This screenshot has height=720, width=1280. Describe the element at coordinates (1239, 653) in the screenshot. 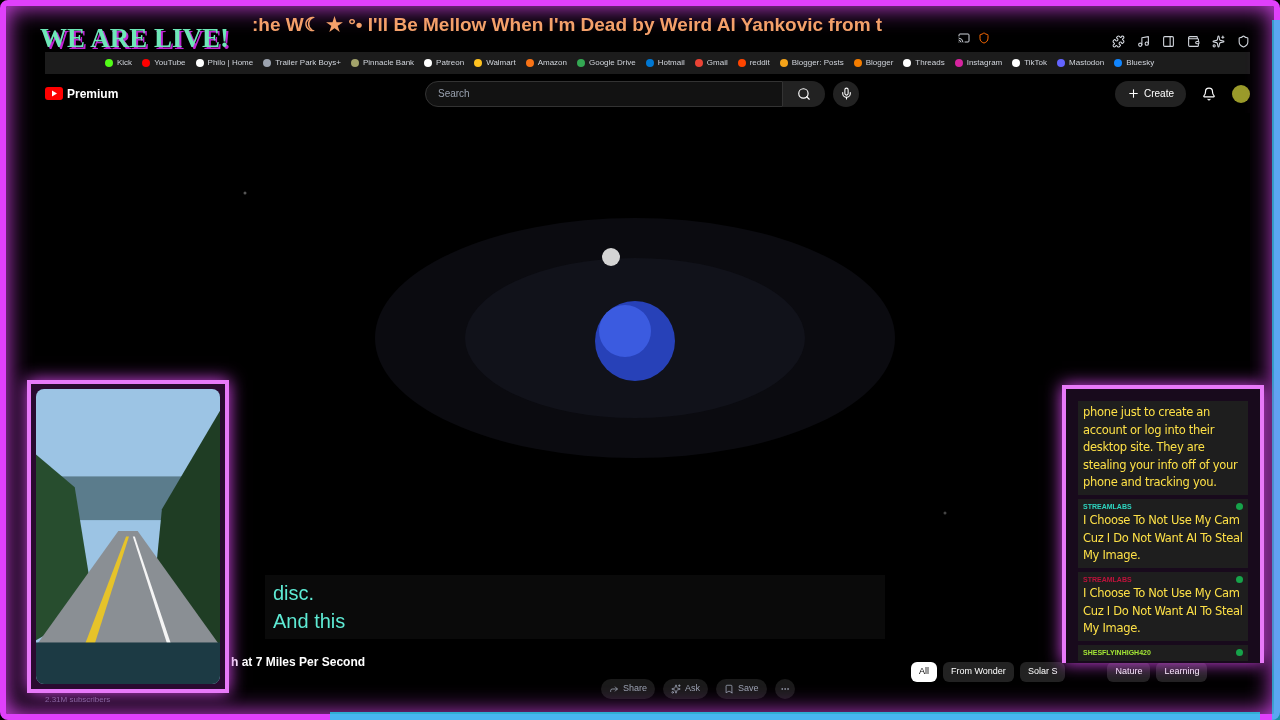

I see `badge-icon` at that location.